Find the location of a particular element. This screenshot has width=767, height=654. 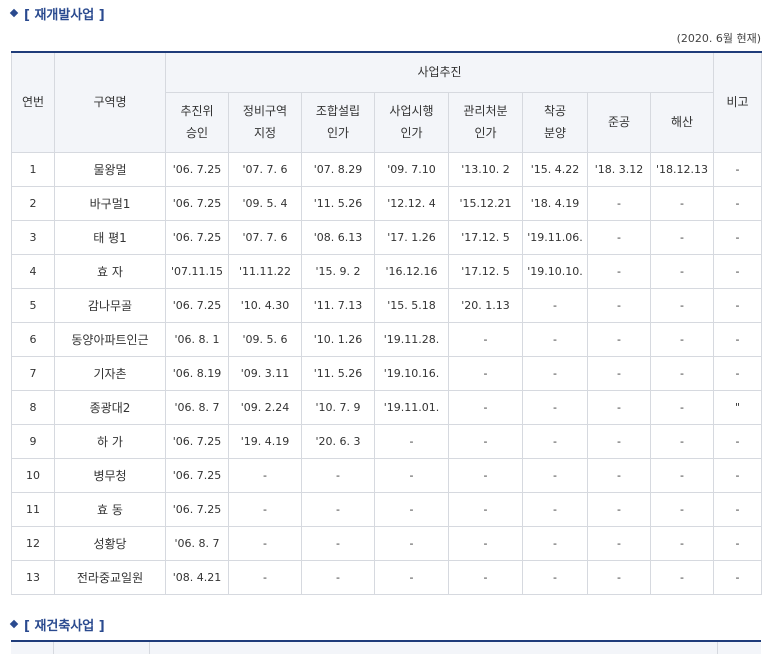

cell-no: 11 is located at coordinates (33, 509).